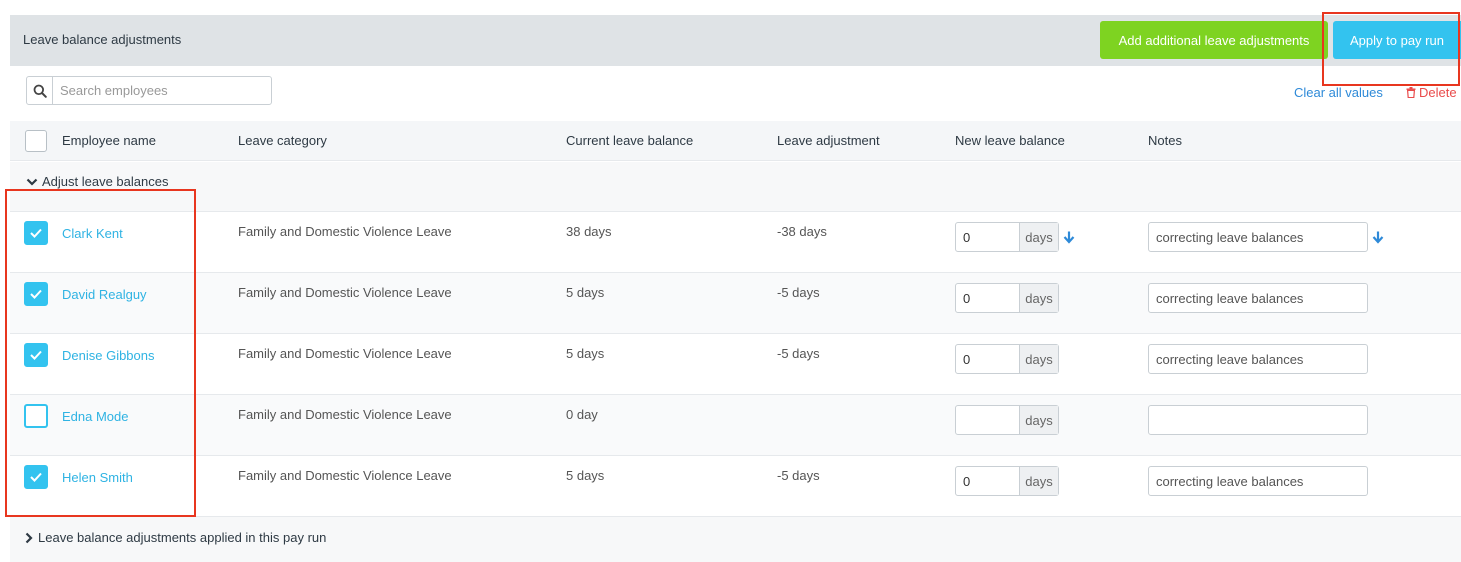 Image resolution: width=1461 pixels, height=562 pixels. I want to click on search-icon, so click(40, 90).